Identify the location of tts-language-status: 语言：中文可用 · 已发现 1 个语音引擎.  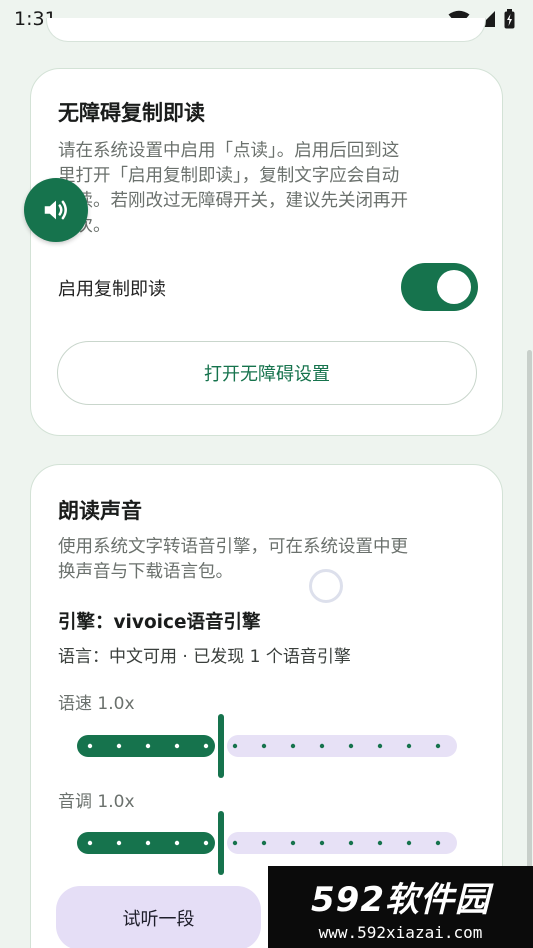
(204, 657).